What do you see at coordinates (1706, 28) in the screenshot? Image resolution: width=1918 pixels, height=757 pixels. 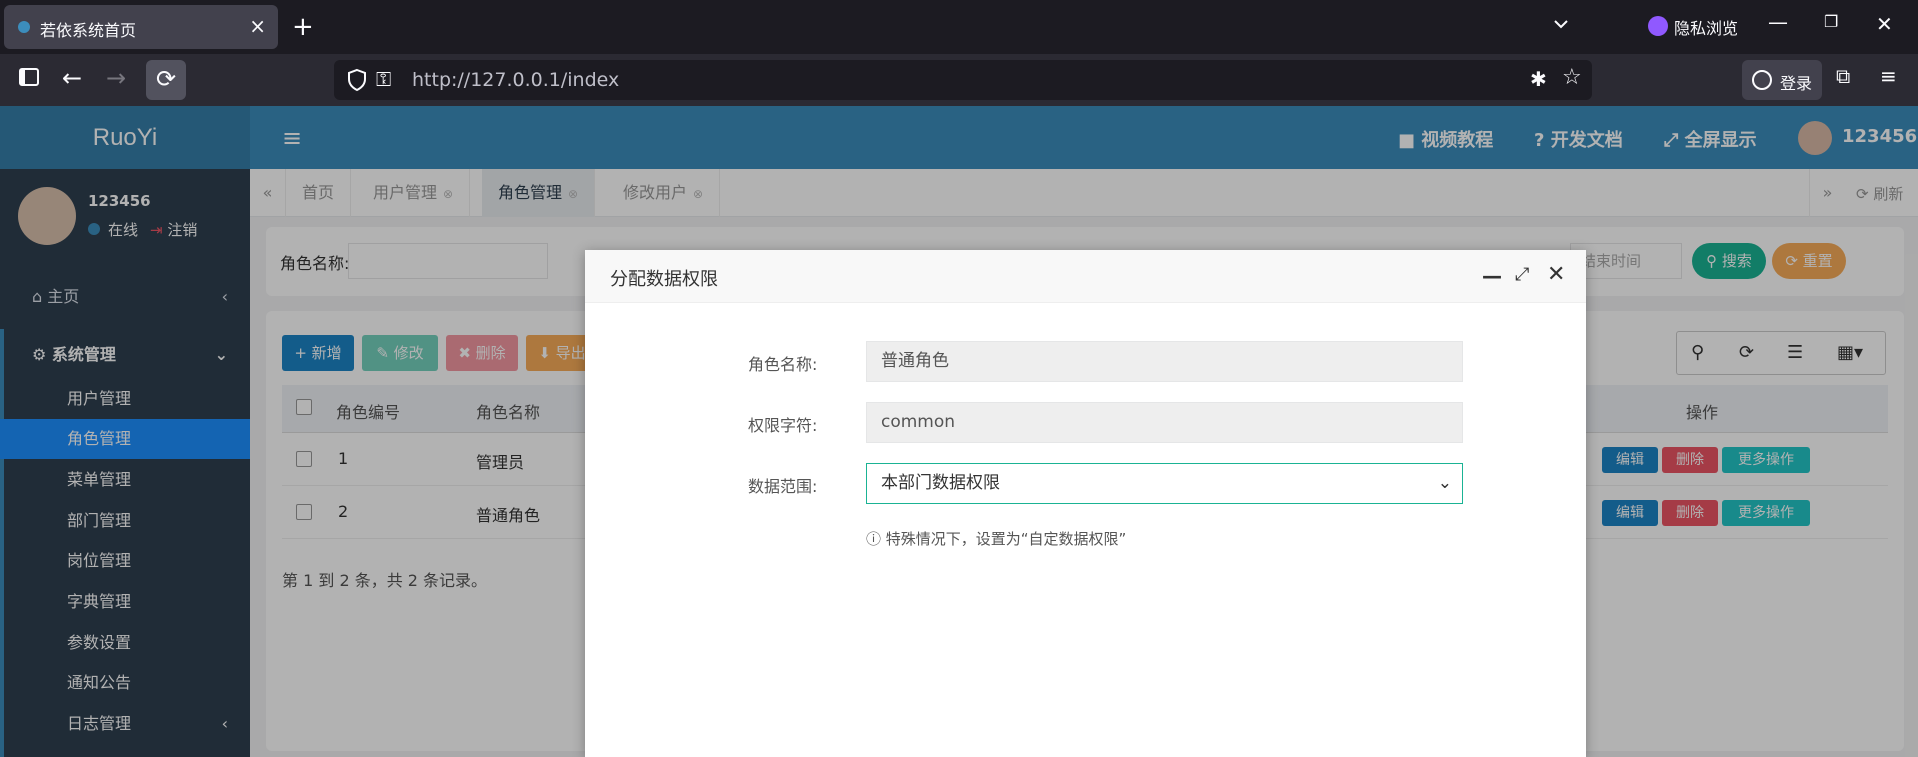 I see `private-browsing-label: 隐私浏览` at bounding box center [1706, 28].